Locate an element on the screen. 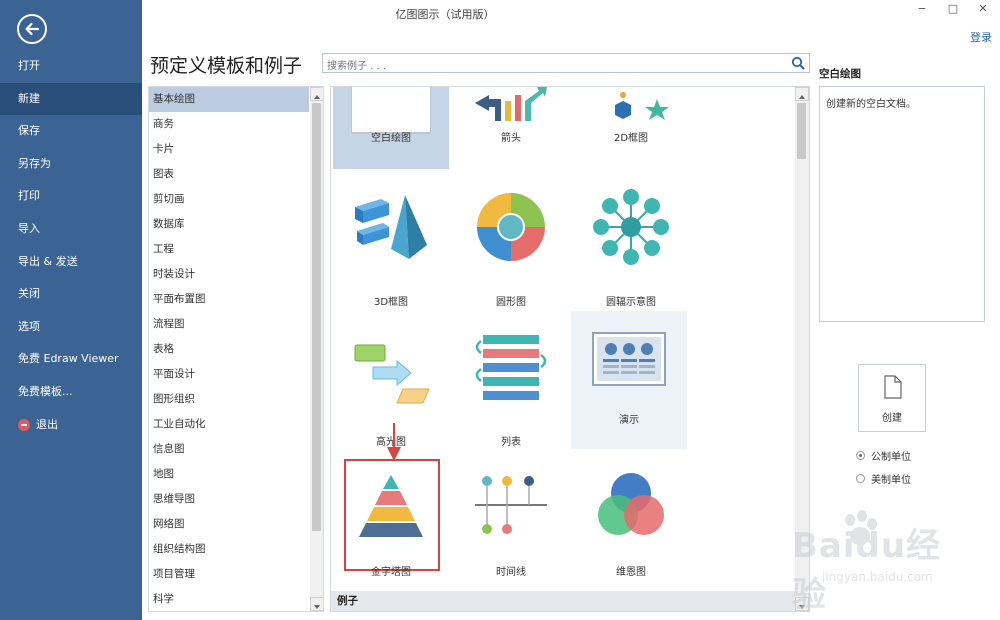  baidu-watermark: Baidu经验 jingyan.baidu.com is located at coordinates (860, 562).